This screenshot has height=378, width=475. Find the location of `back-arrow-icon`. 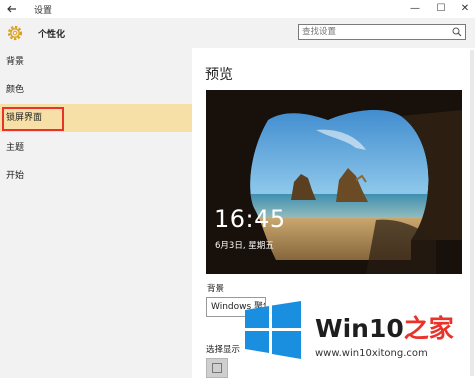

back-arrow-icon is located at coordinates (12, 9).